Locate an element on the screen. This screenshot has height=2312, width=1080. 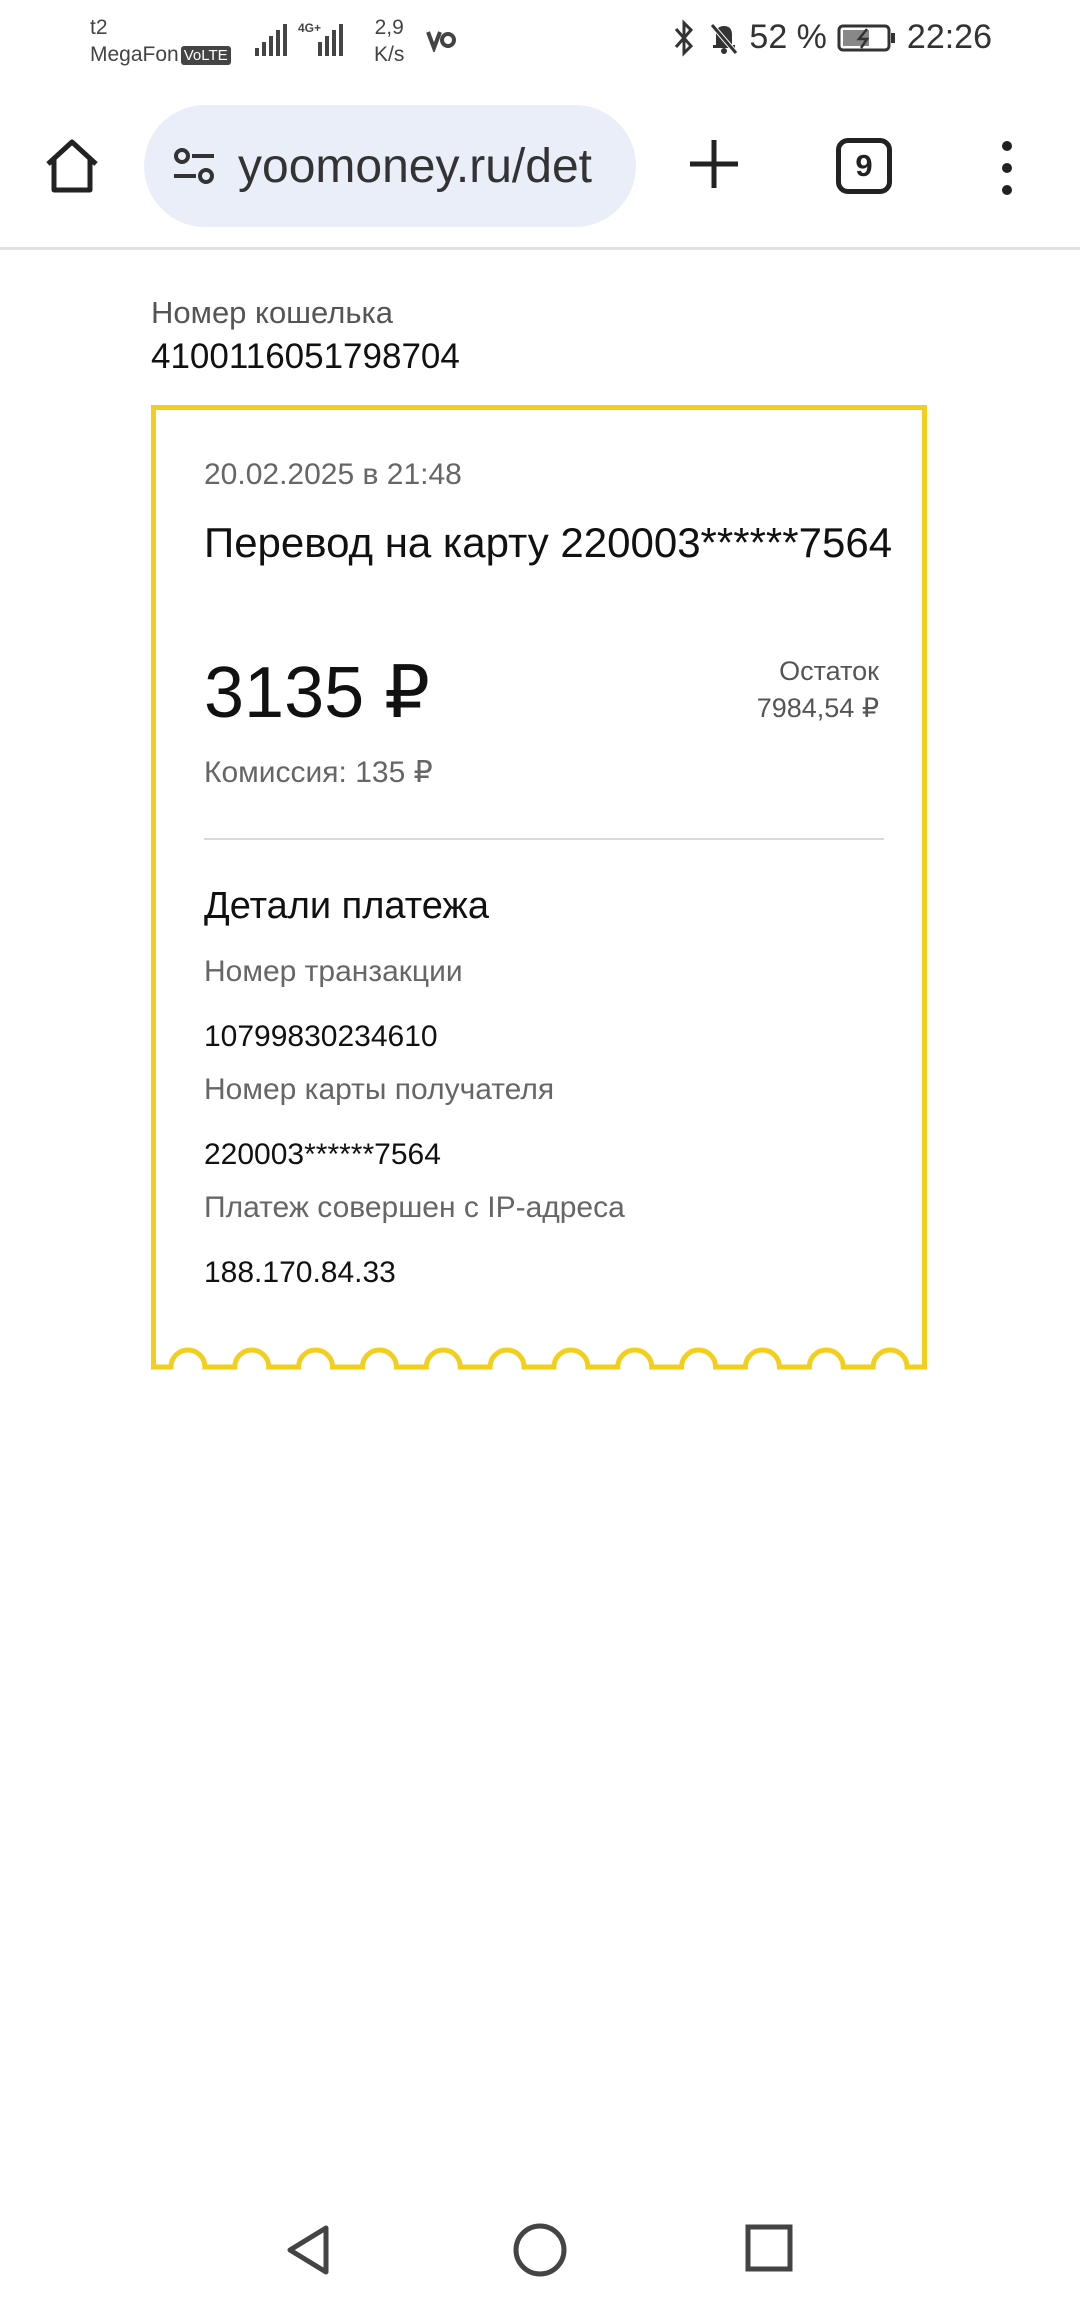
browser-toolbar: yoomoney.ru/det 9 is located at coordinates (540, 175).